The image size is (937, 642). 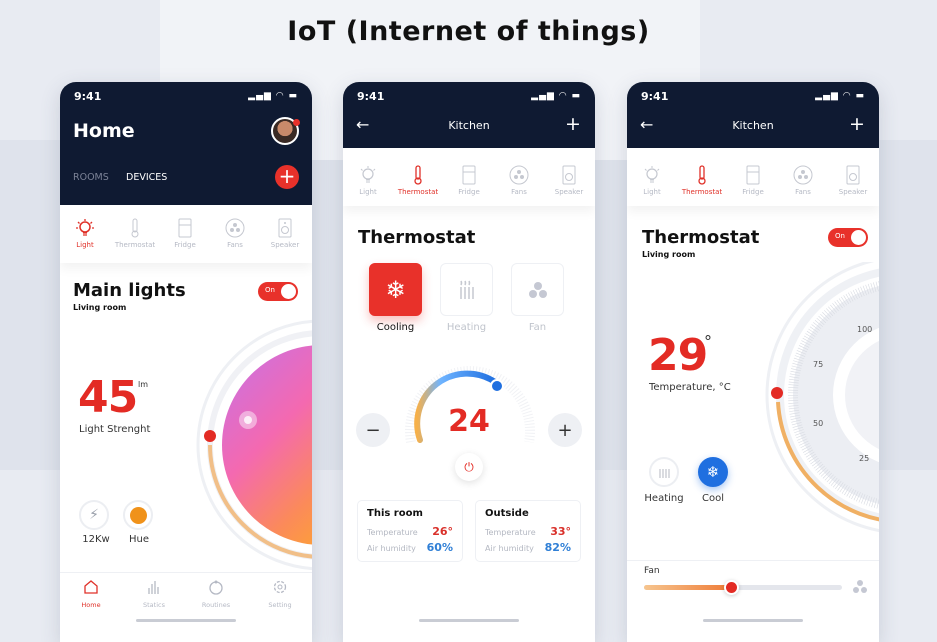 What do you see at coordinates (469, 467) in the screenshot?
I see `power-button: ⏻` at bounding box center [469, 467].